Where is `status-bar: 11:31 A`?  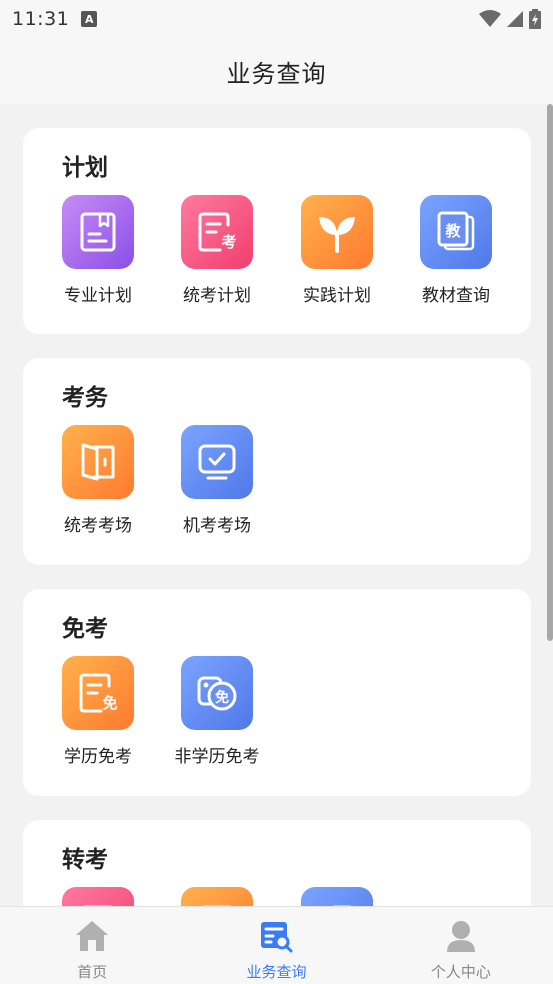
status-bar: 11:31 A is located at coordinates (276, 19).